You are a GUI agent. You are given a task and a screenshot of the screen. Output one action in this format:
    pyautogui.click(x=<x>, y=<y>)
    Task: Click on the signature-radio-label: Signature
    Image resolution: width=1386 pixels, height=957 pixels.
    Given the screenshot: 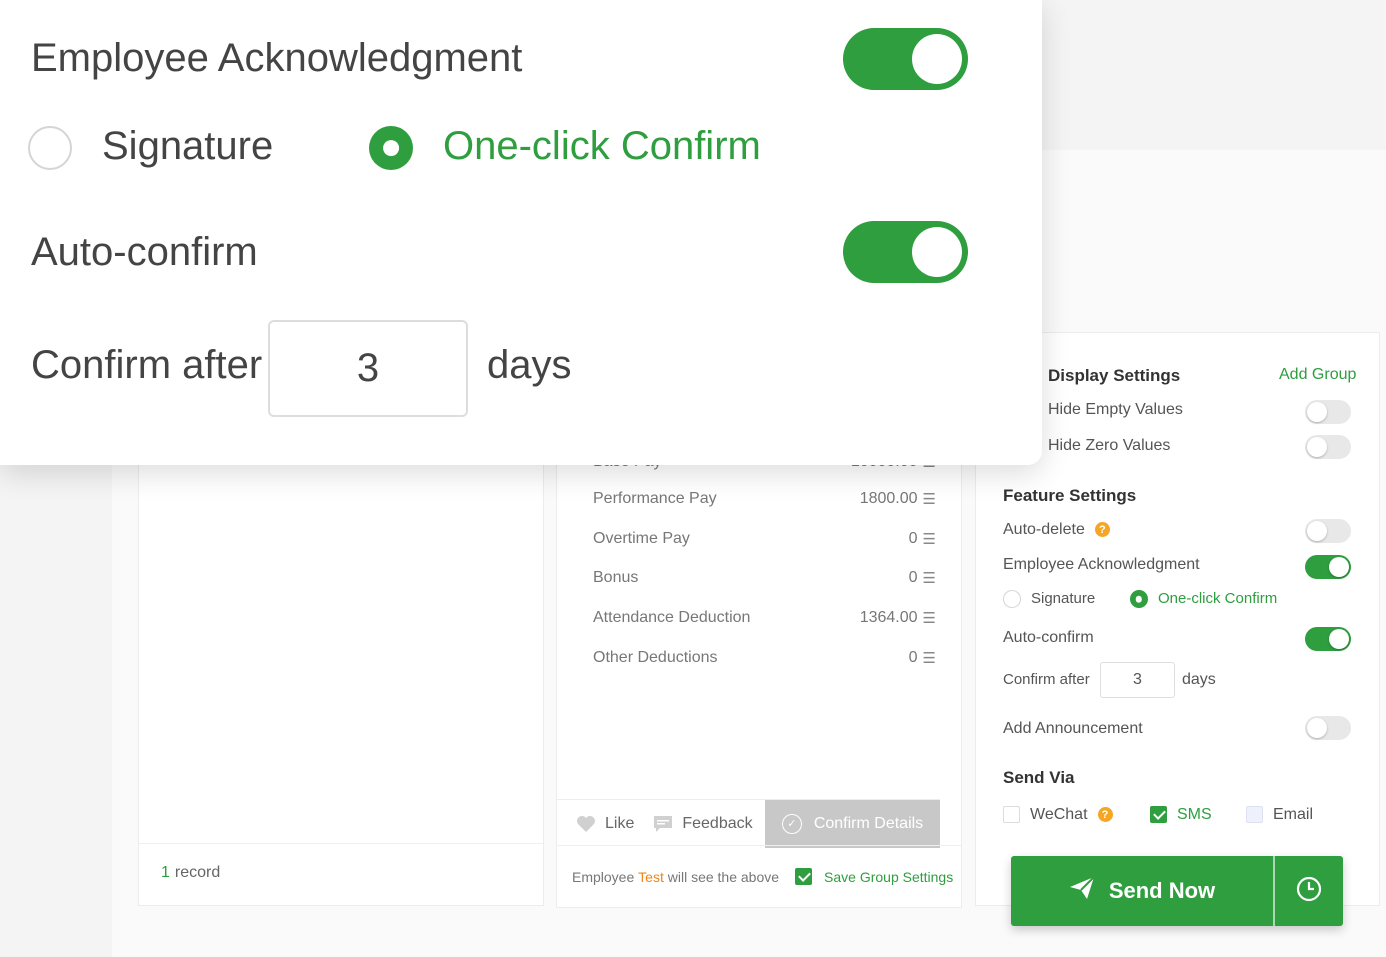 What is the action you would take?
    pyautogui.click(x=1063, y=598)
    